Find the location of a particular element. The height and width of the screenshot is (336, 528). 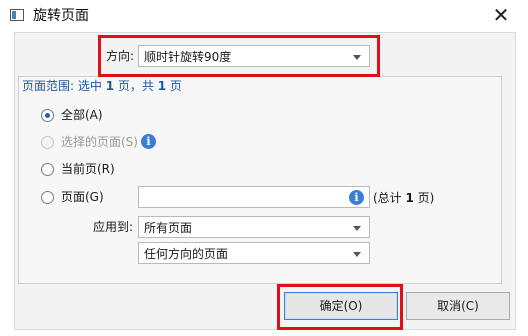

total-count: 1 is located at coordinates (162, 86).